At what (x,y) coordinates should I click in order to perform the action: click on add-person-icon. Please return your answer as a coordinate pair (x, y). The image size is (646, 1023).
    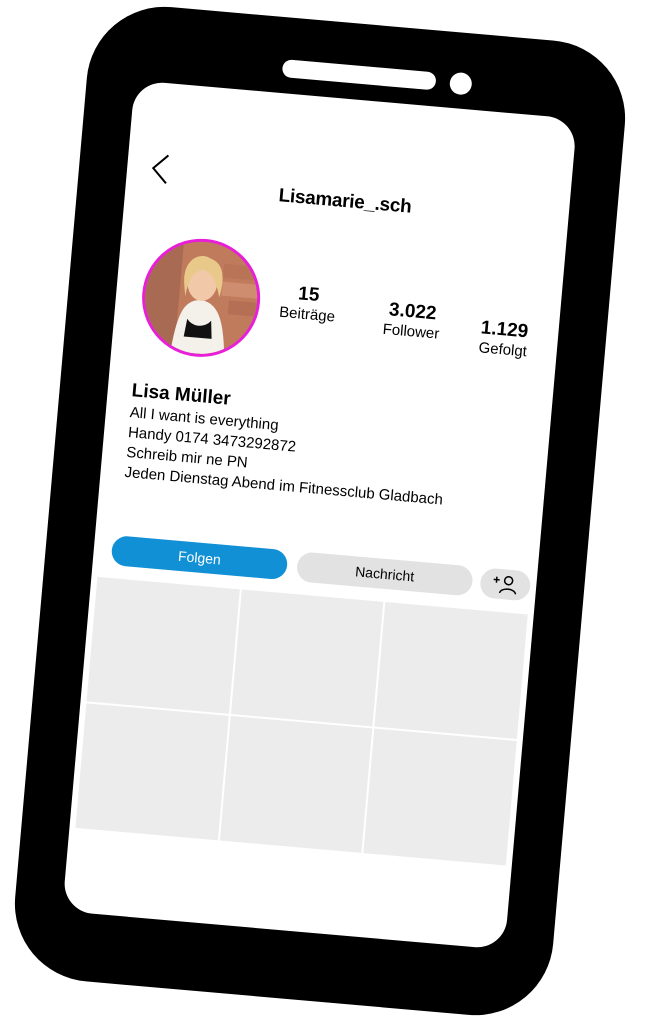
    Looking at the image, I should click on (505, 585).